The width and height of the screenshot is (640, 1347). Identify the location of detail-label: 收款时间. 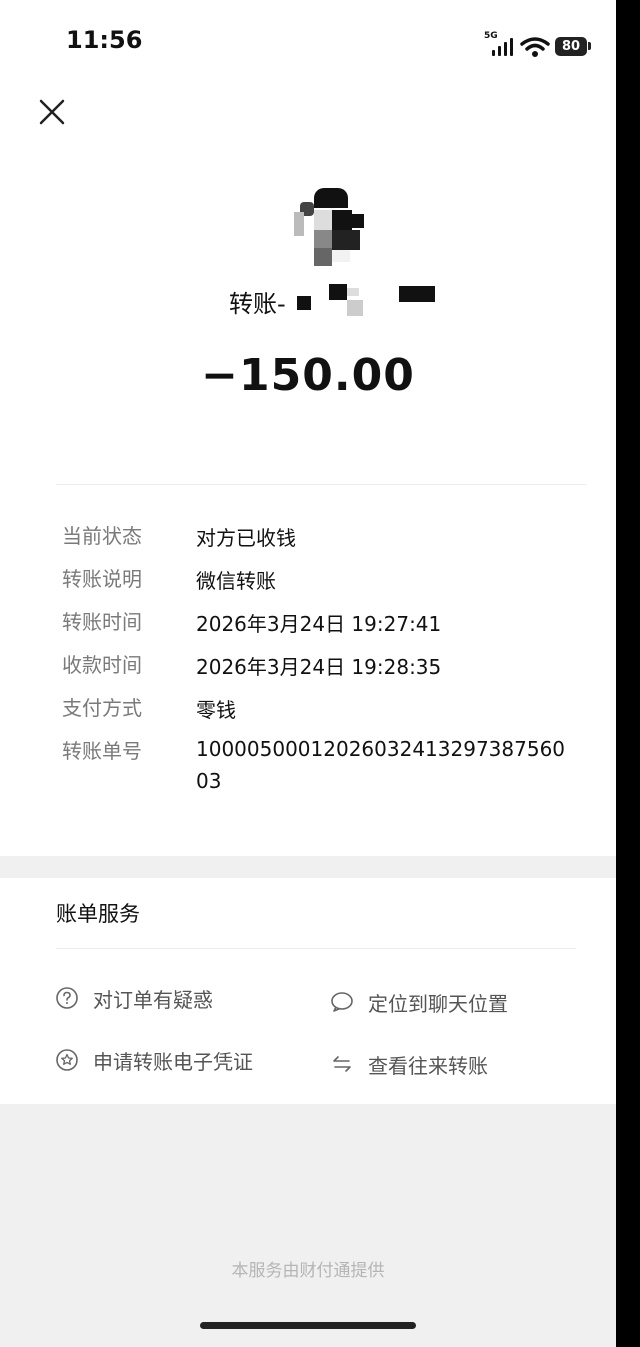
(102, 665).